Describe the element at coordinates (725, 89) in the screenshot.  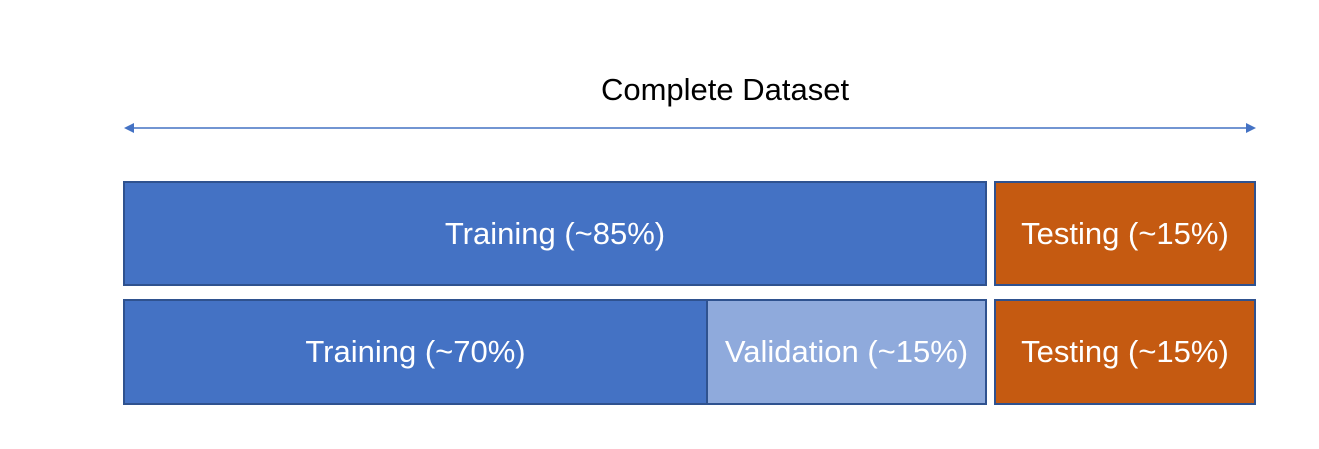
I see `diagram-title: Complete Dataset` at that location.